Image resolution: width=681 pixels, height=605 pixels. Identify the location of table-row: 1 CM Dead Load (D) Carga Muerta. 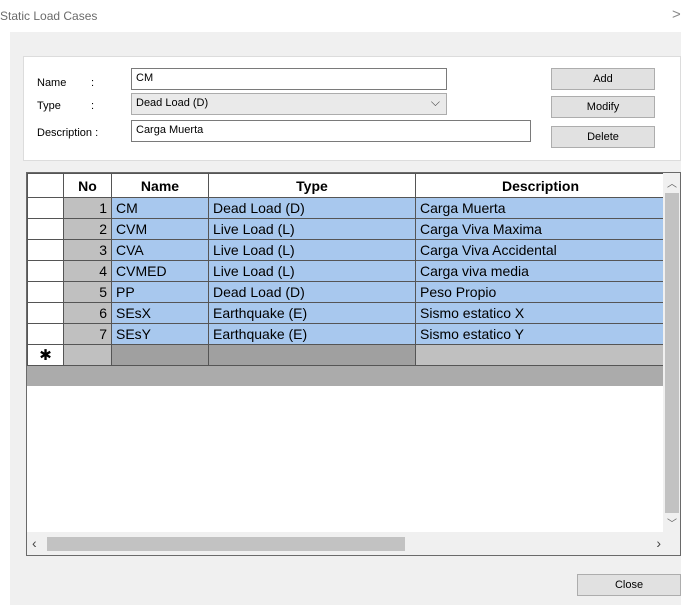
(346, 208).